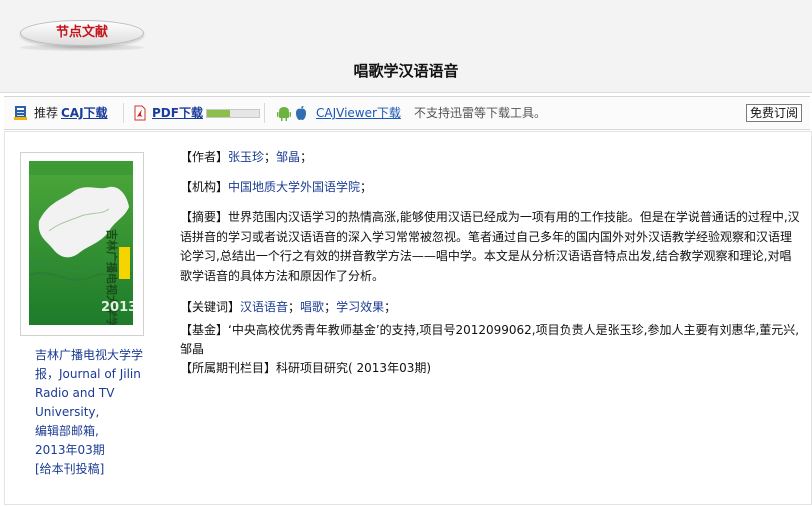 This screenshot has width=812, height=506. What do you see at coordinates (284, 113) in the screenshot?
I see `android-icon` at bounding box center [284, 113].